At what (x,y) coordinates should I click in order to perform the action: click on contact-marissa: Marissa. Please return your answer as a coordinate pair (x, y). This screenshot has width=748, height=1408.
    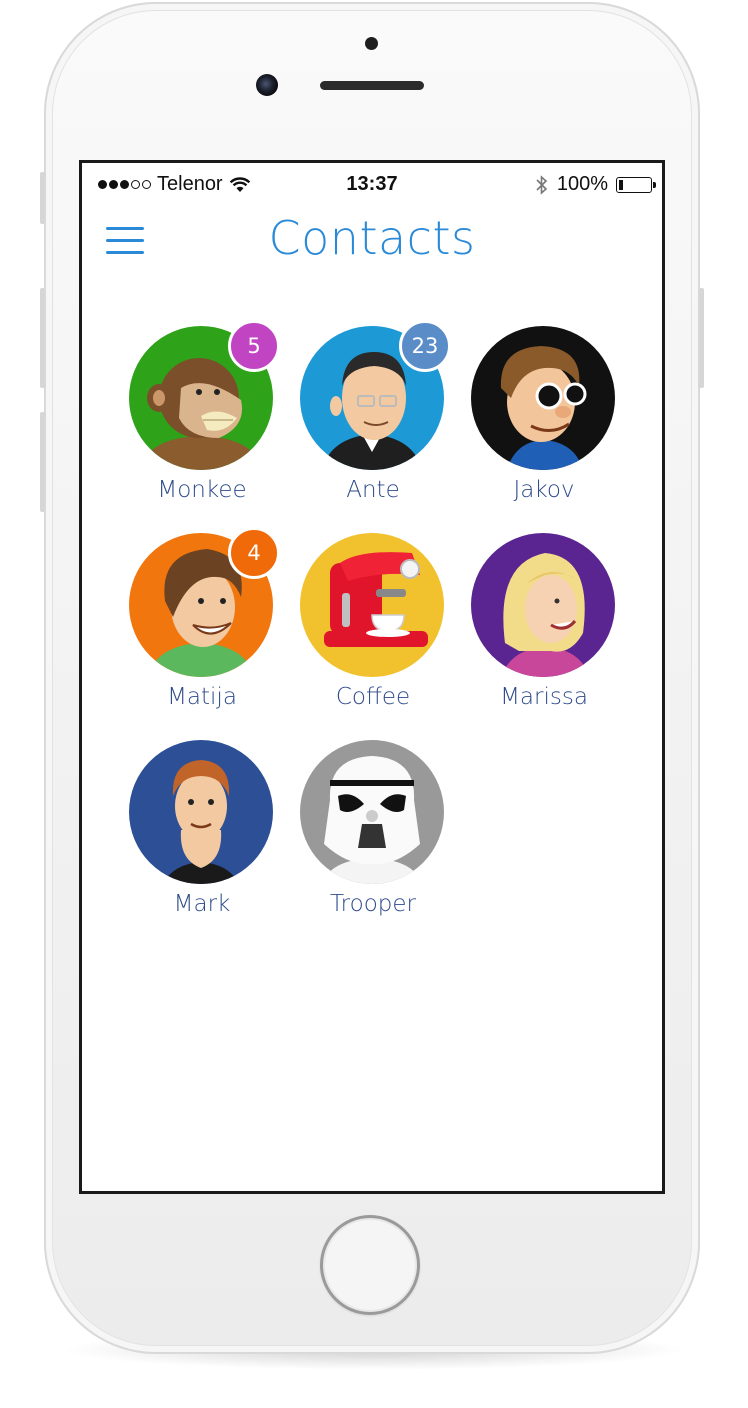
    Looking at the image, I should click on (550, 628).